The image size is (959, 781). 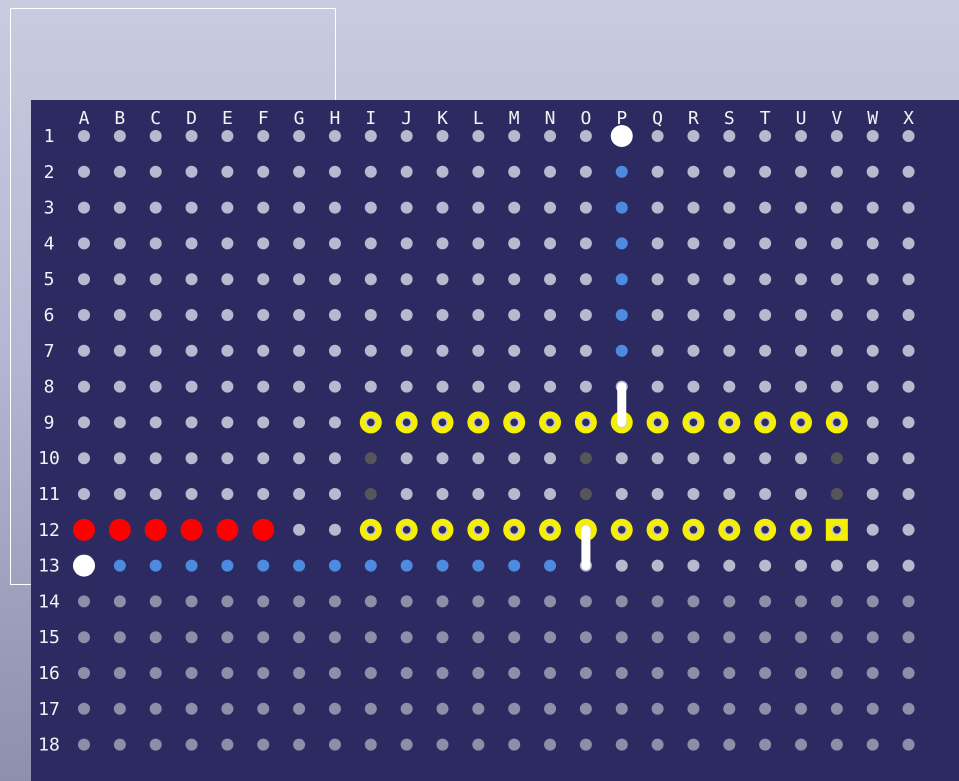 What do you see at coordinates (693, 744) in the screenshot?
I see `hole-r18` at bounding box center [693, 744].